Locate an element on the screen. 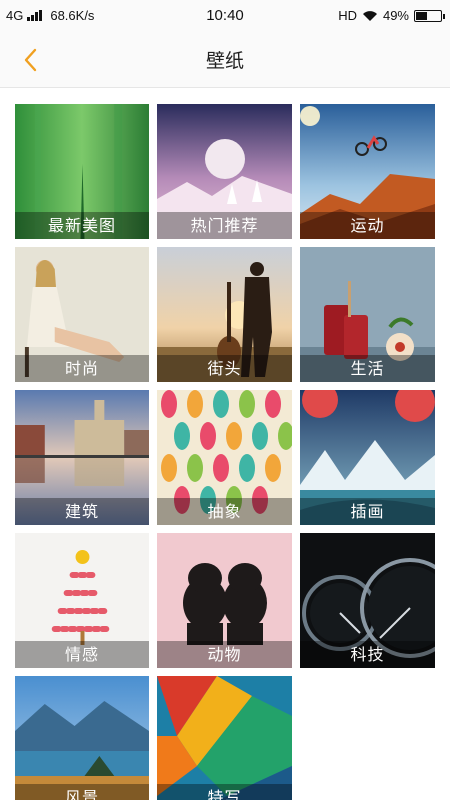 Image resolution: width=450 pixels, height=800 pixels. category-tile-abstract: 抽象 is located at coordinates (224, 457).